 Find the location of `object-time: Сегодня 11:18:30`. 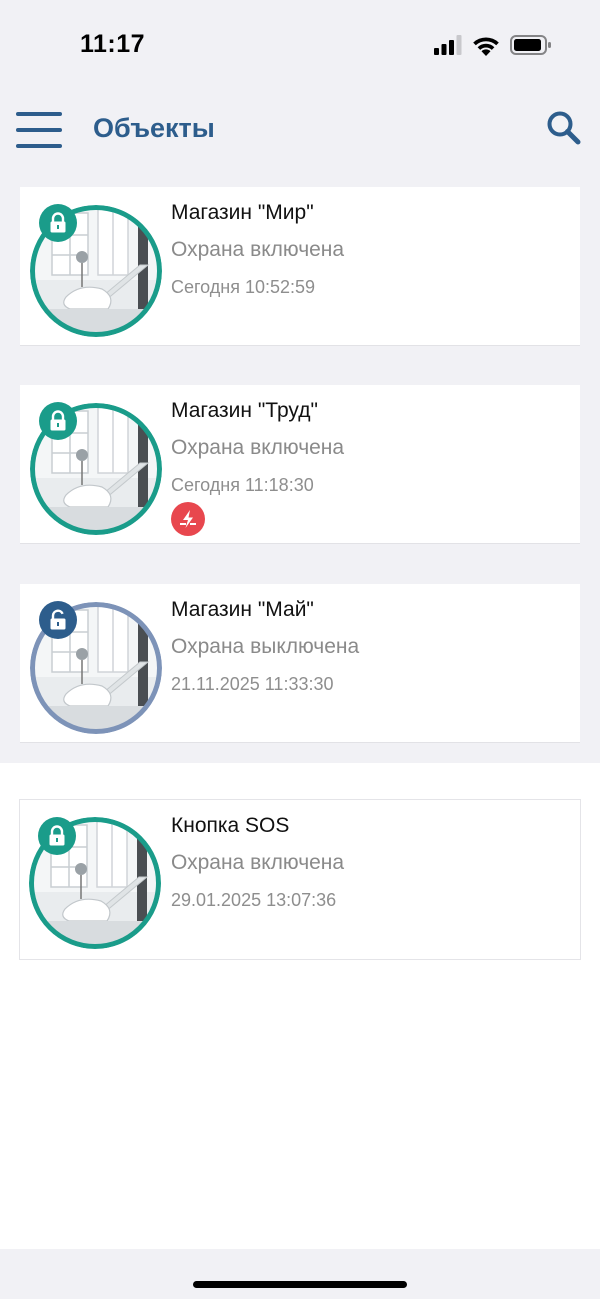

object-time: Сегодня 11:18:30 is located at coordinates (242, 485).